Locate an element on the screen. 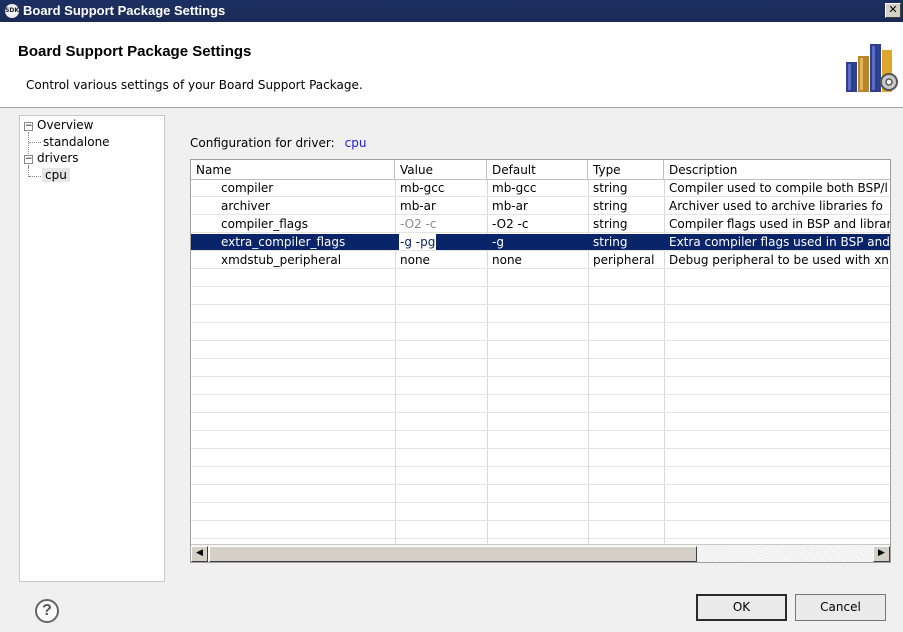  tree-item-cpu: cpu is located at coordinates (56, 175).